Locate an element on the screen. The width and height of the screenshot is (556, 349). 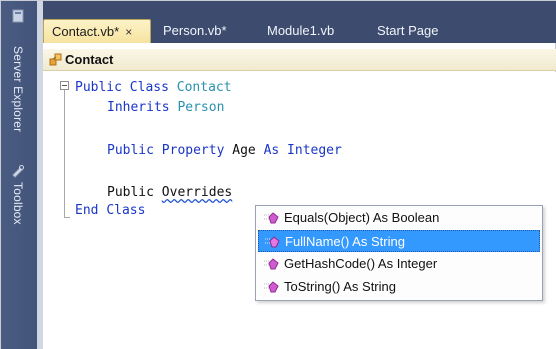
side-dock-strip: Server Explorer Toolbox is located at coordinates (19, 175).